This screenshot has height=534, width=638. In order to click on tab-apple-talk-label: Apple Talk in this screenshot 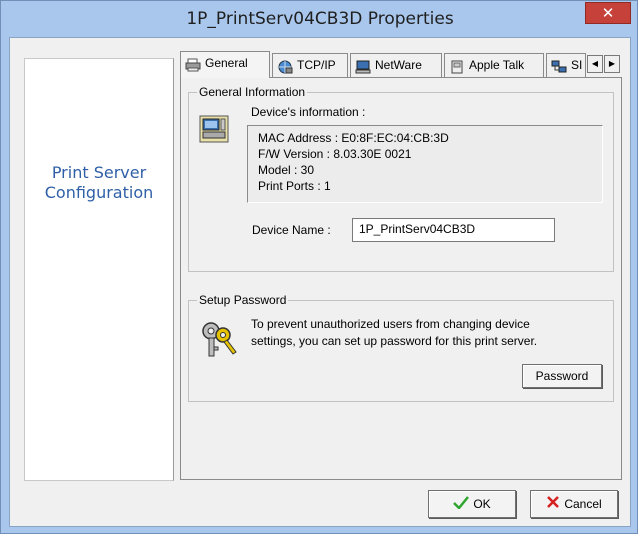, I will do `click(497, 65)`.